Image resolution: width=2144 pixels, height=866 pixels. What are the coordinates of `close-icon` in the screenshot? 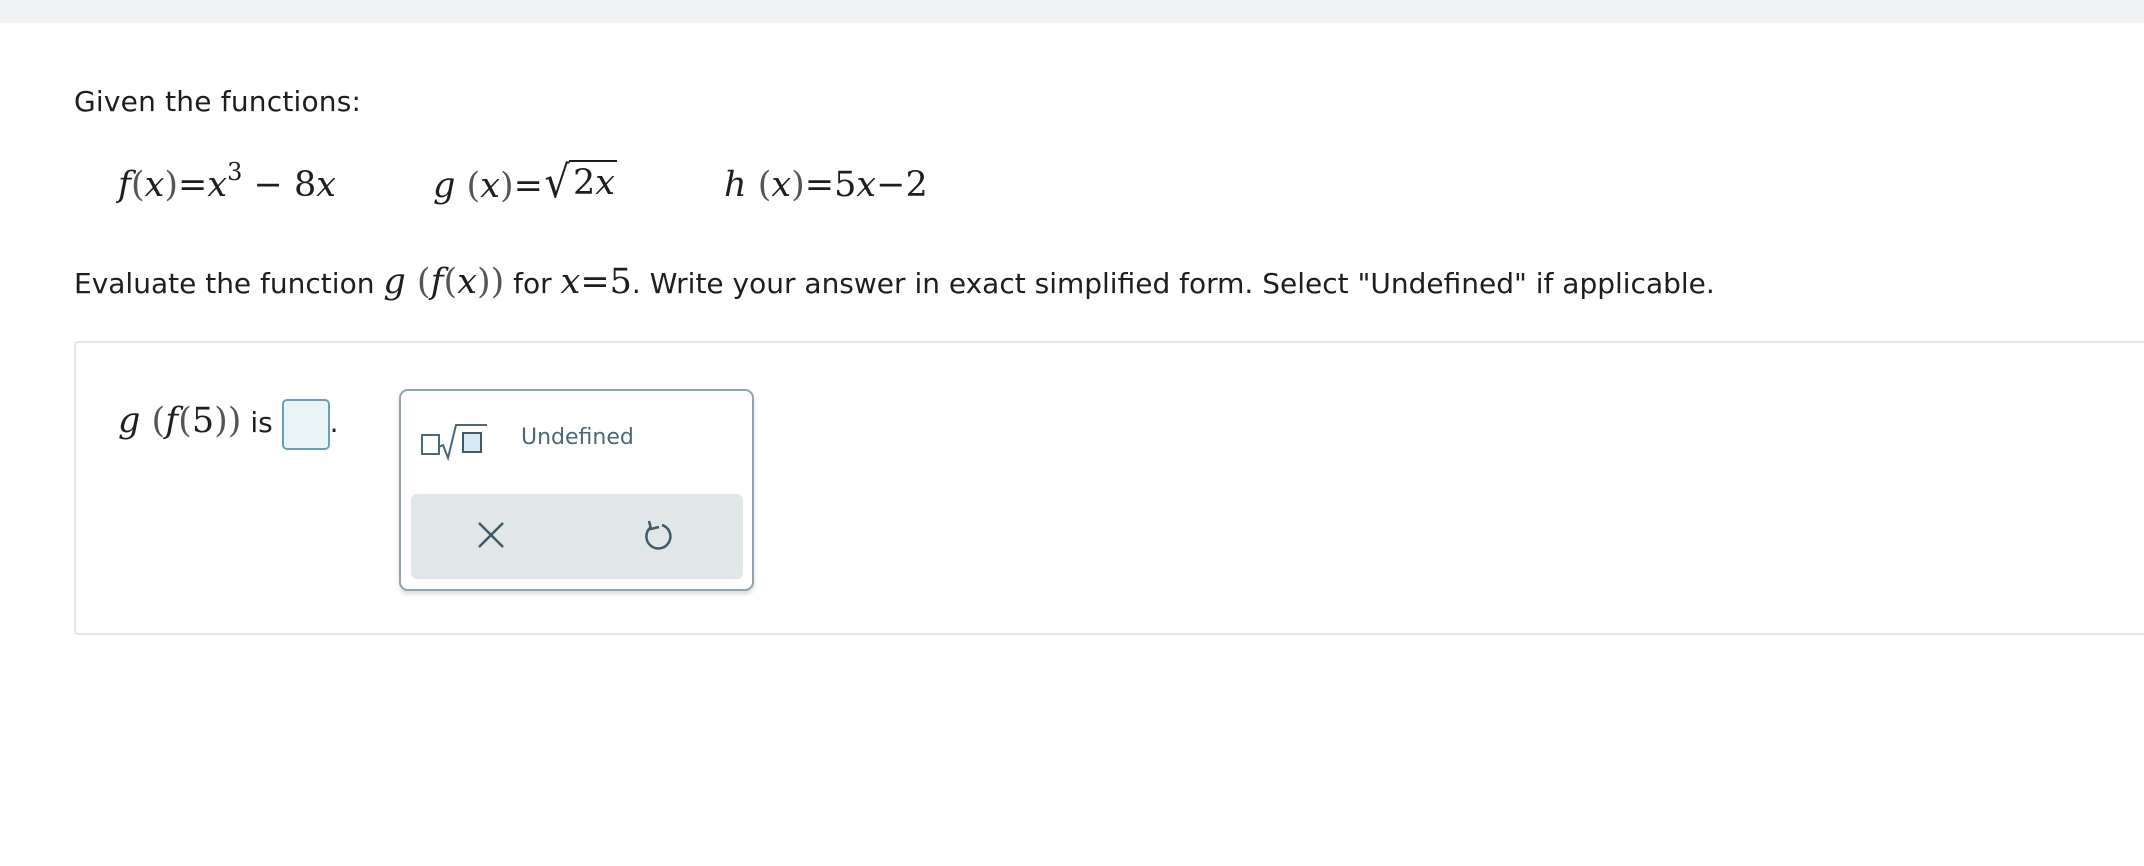 It's located at (491, 535).